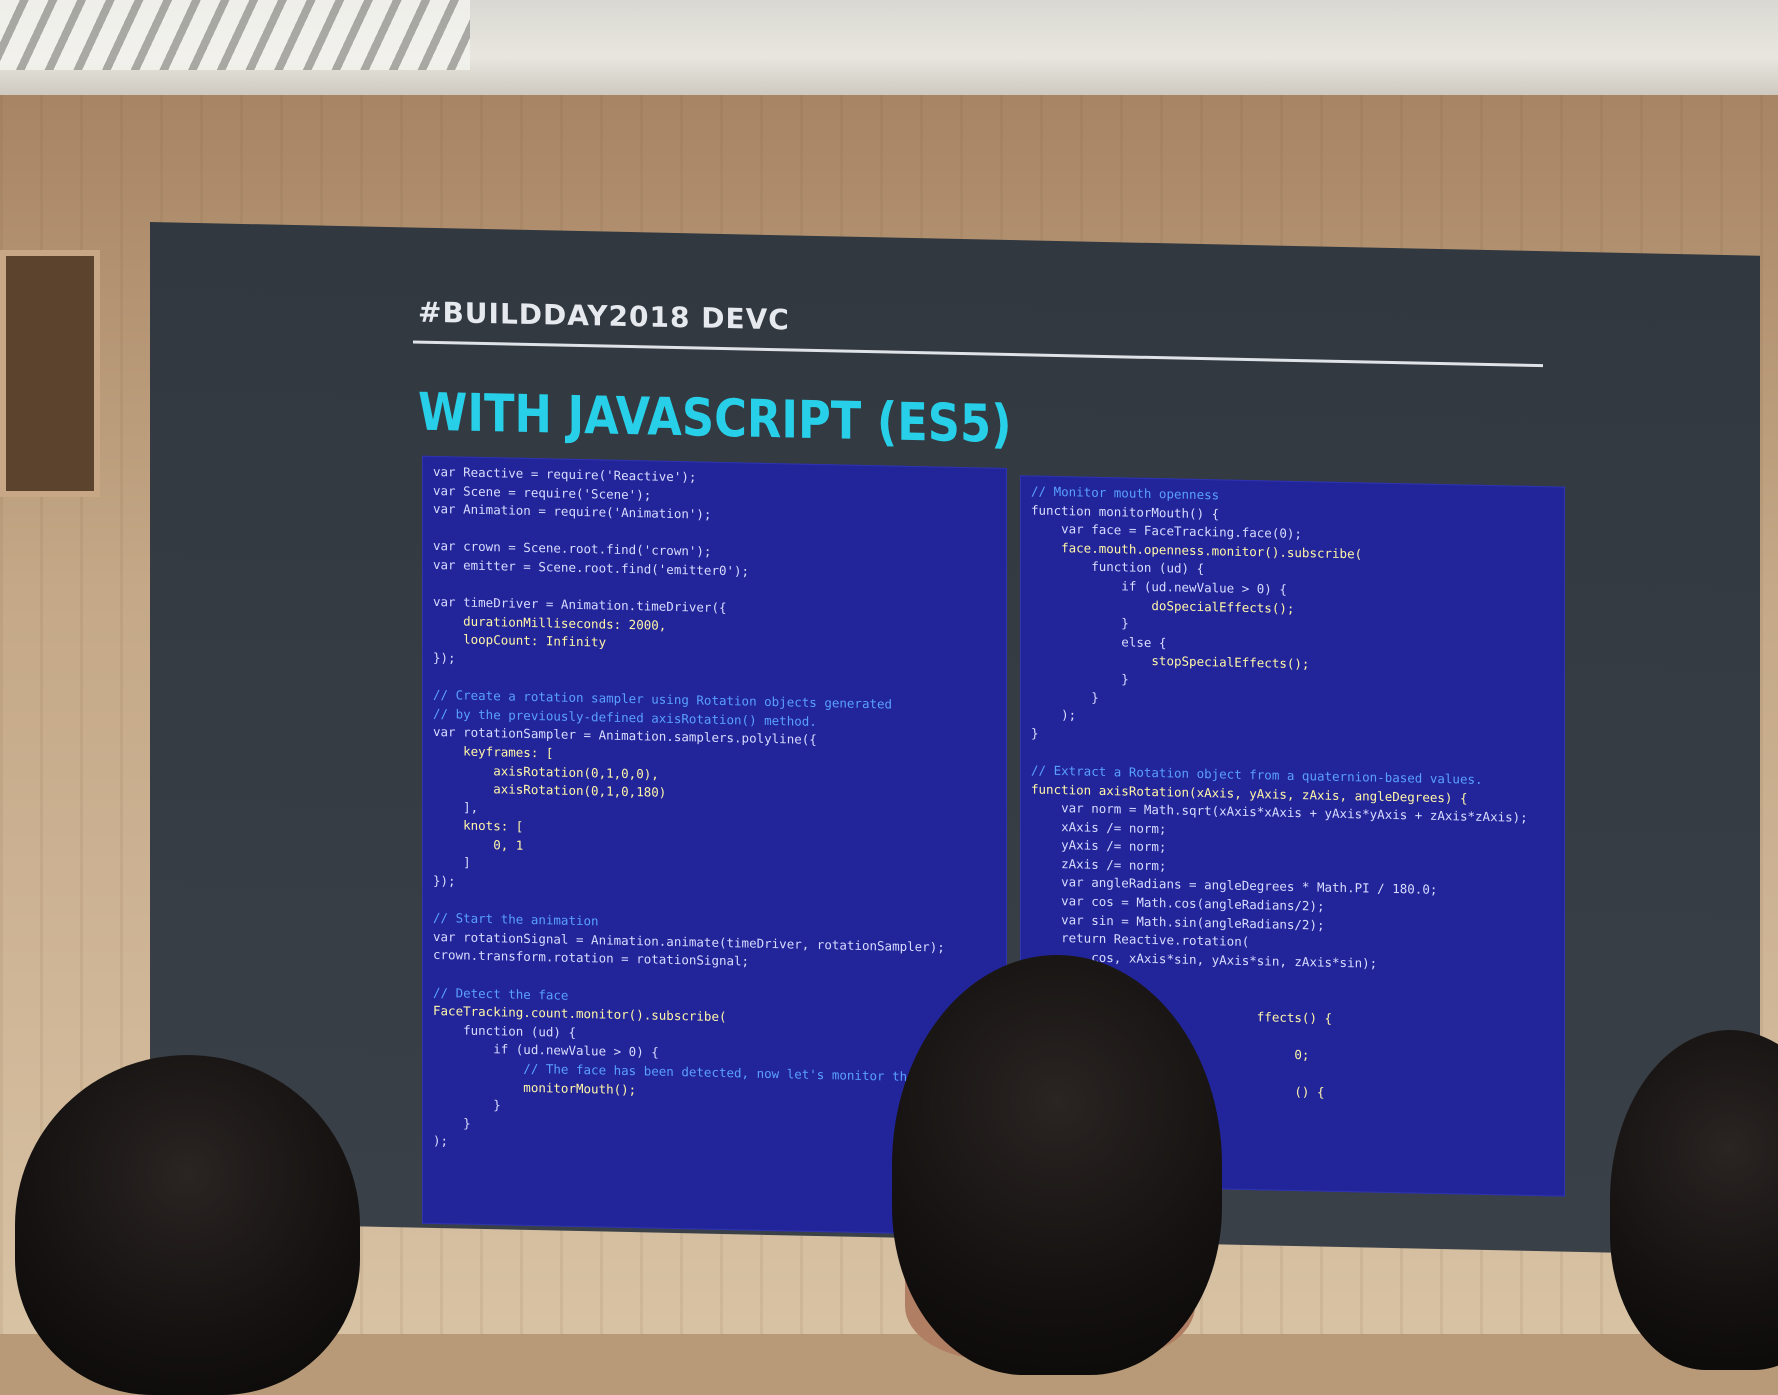 The height and width of the screenshot is (1395, 1778). Describe the element at coordinates (889, 47) in the screenshot. I see `ceiling` at that location.